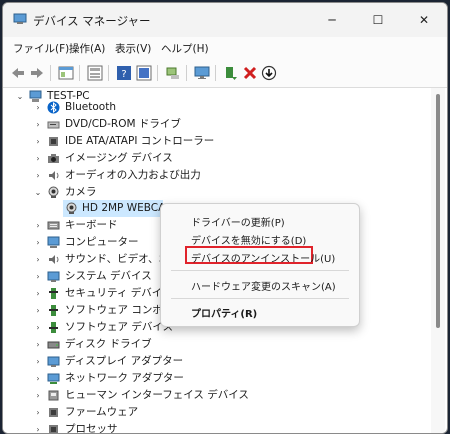 This screenshot has width=450, height=434. Describe the element at coordinates (81, 192) in the screenshot. I see `tree-item-label: カメラ` at that location.